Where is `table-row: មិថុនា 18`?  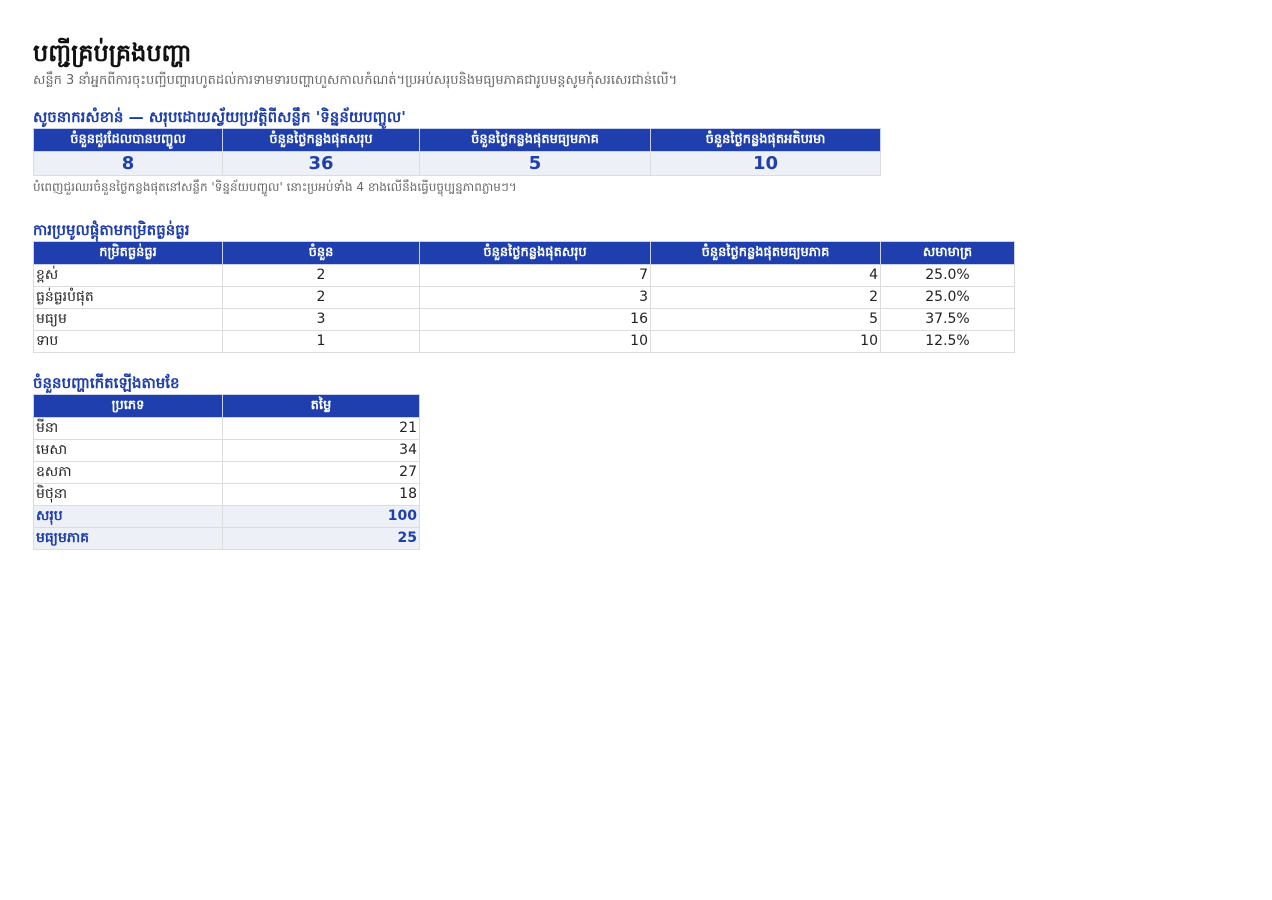 table-row: មិថុនា 18 is located at coordinates (226, 494).